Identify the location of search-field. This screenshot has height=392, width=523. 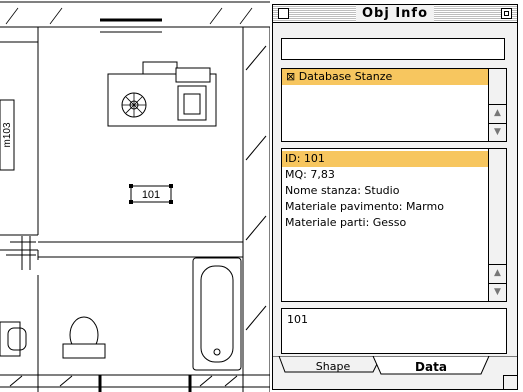
(393, 49).